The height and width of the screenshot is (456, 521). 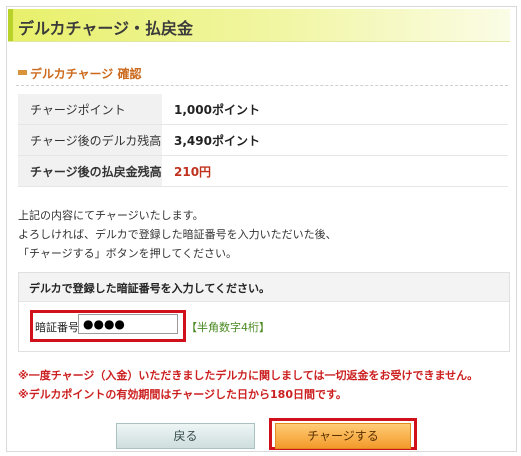 I want to click on table-row: チャージ後のデルカ残高 3,490ポイント, so click(x=263, y=140).